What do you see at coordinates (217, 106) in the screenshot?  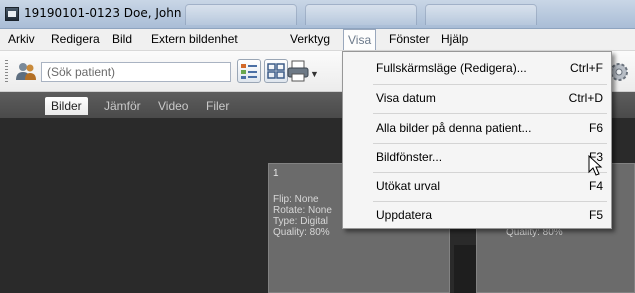 I see `tab-filer: Filer` at bounding box center [217, 106].